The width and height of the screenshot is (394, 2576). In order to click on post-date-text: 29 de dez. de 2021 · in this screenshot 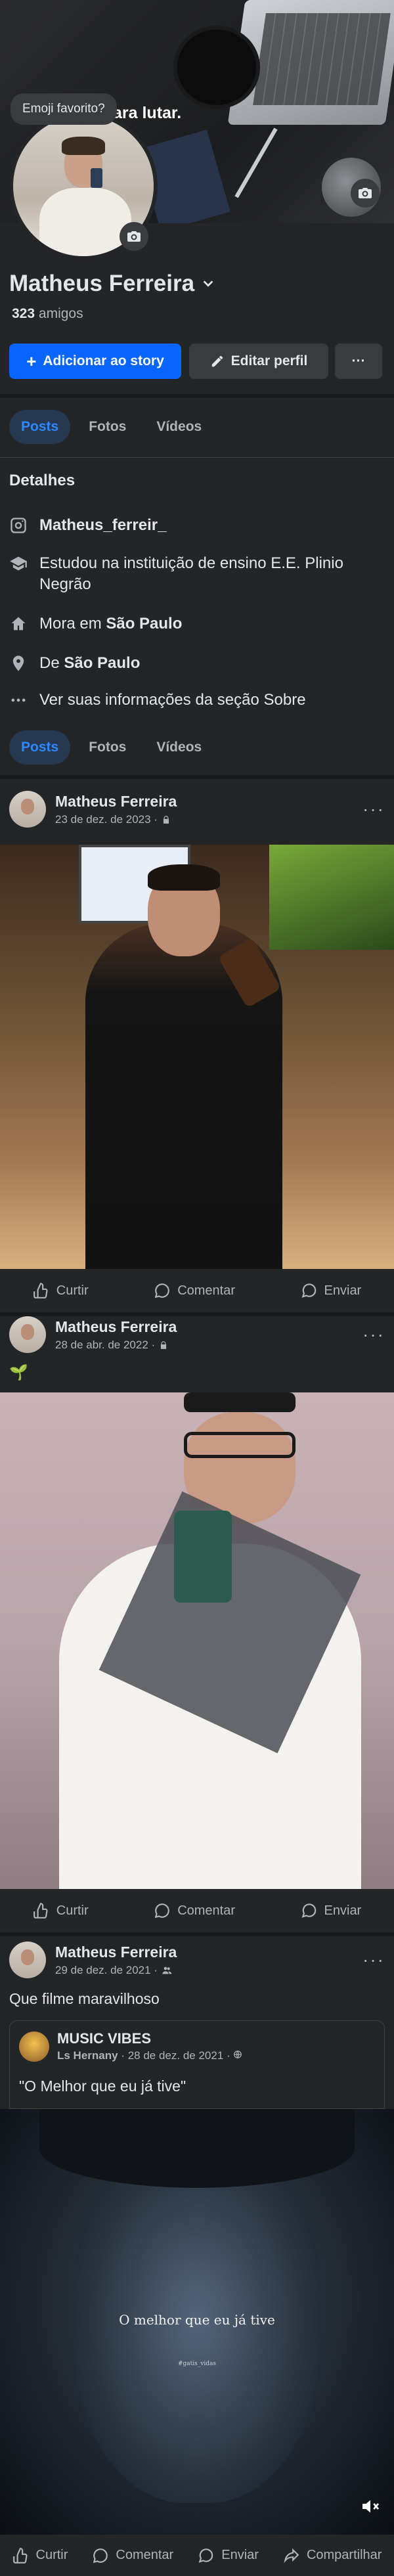, I will do `click(106, 1970)`.